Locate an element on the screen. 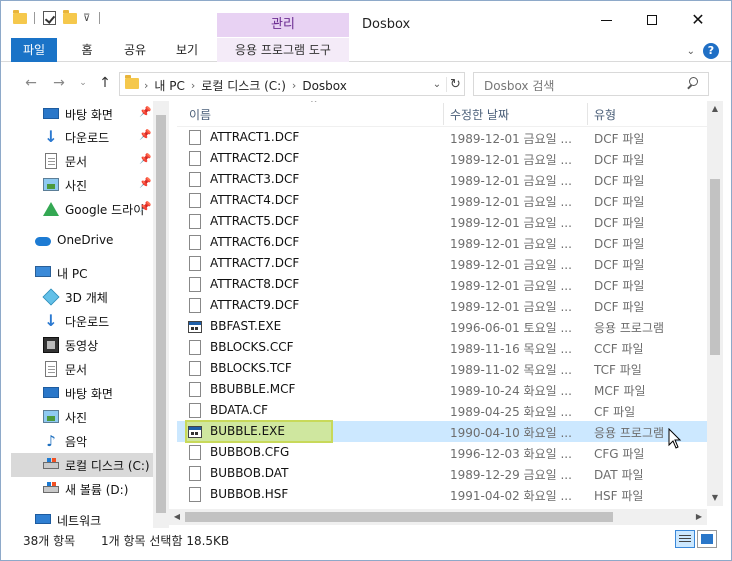  properties-icon is located at coordinates (49, 18).